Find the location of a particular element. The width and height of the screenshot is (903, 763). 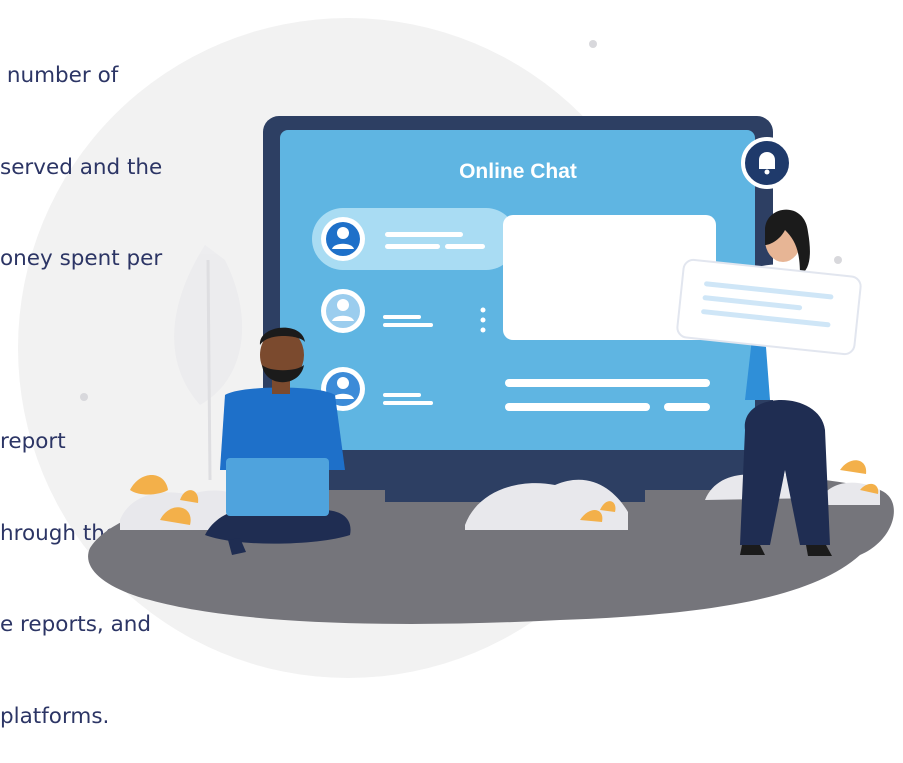

text-line: platforms. is located at coordinates (55, 716).